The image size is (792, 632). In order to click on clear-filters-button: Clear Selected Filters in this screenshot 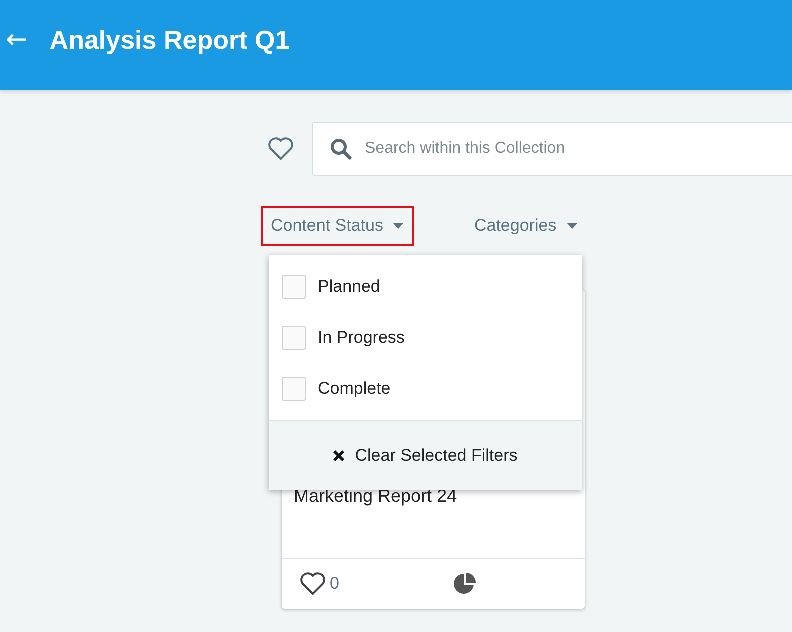, I will do `click(425, 455)`.